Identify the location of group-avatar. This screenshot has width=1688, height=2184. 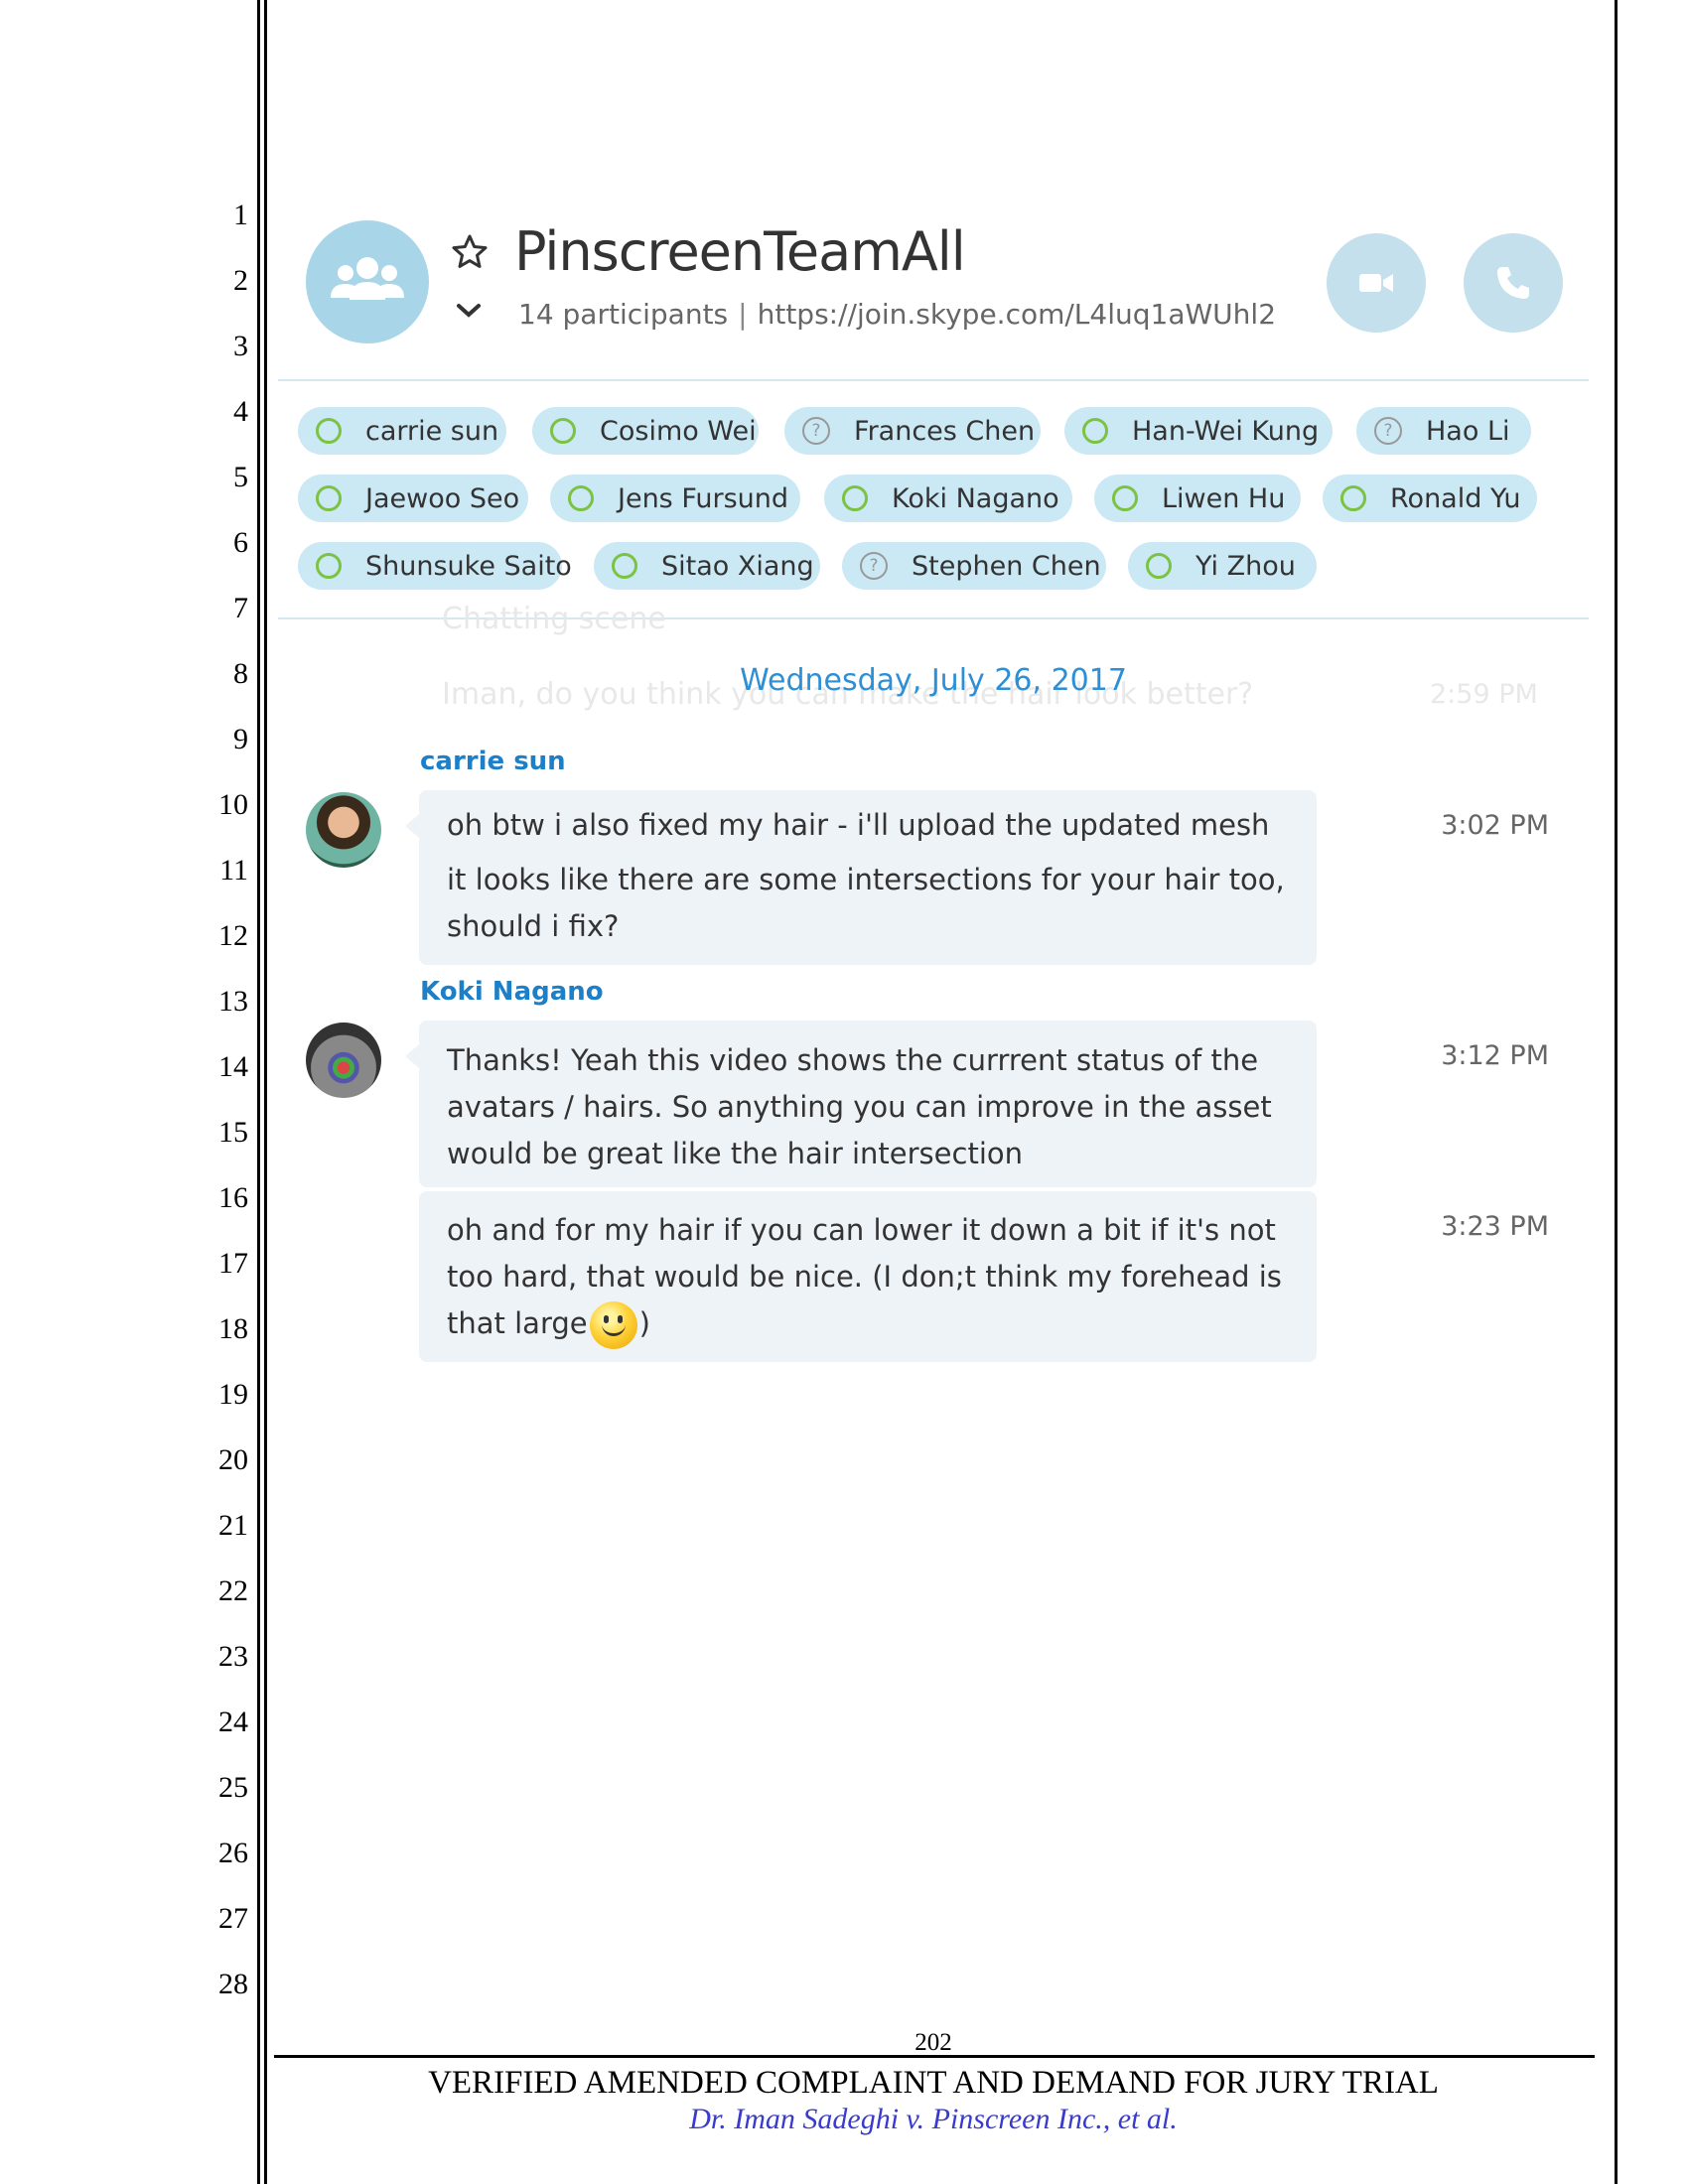
(367, 281).